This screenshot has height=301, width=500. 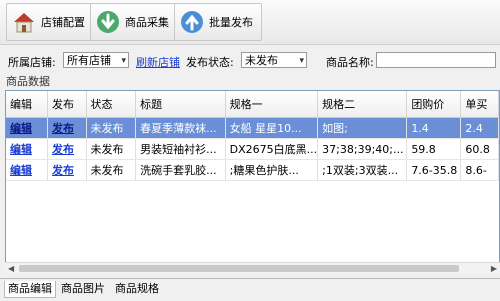 I want to click on single-price-cell: 60.8, so click(x=479, y=149).